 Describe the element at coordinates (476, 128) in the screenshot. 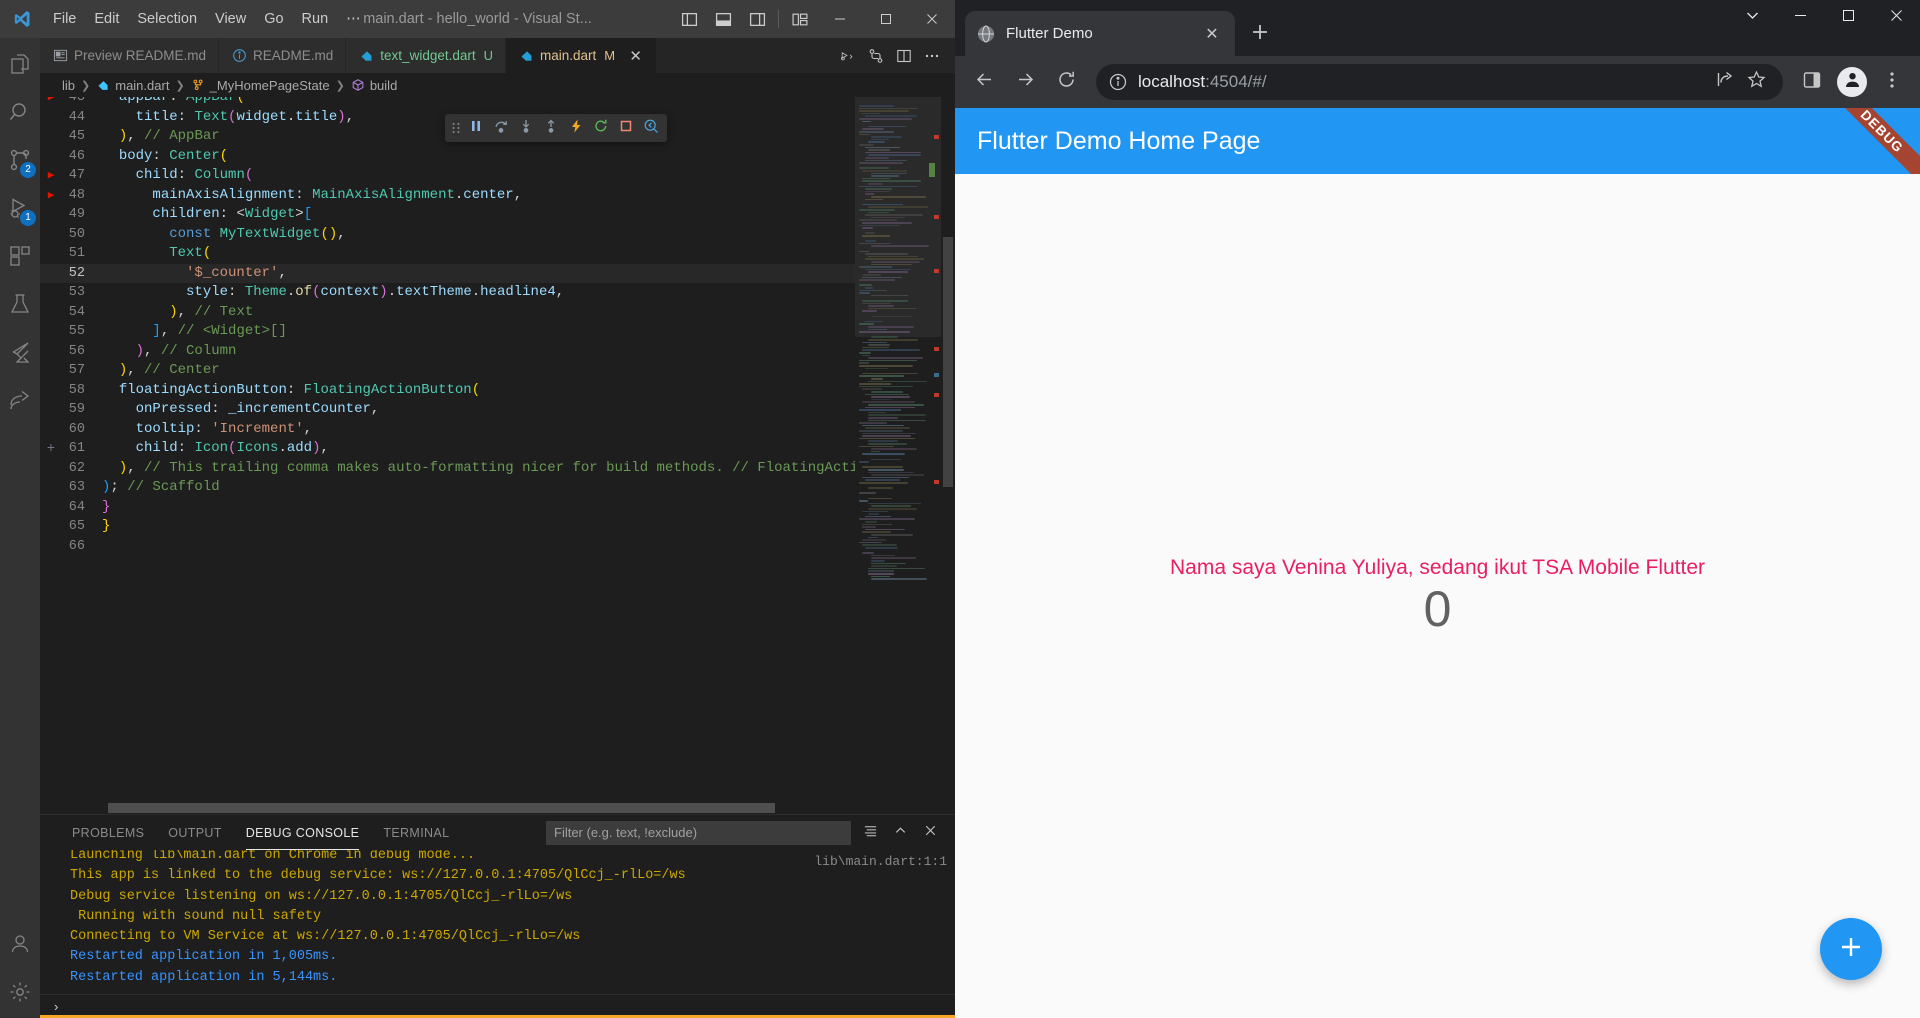

I see `debug-pause-button` at that location.